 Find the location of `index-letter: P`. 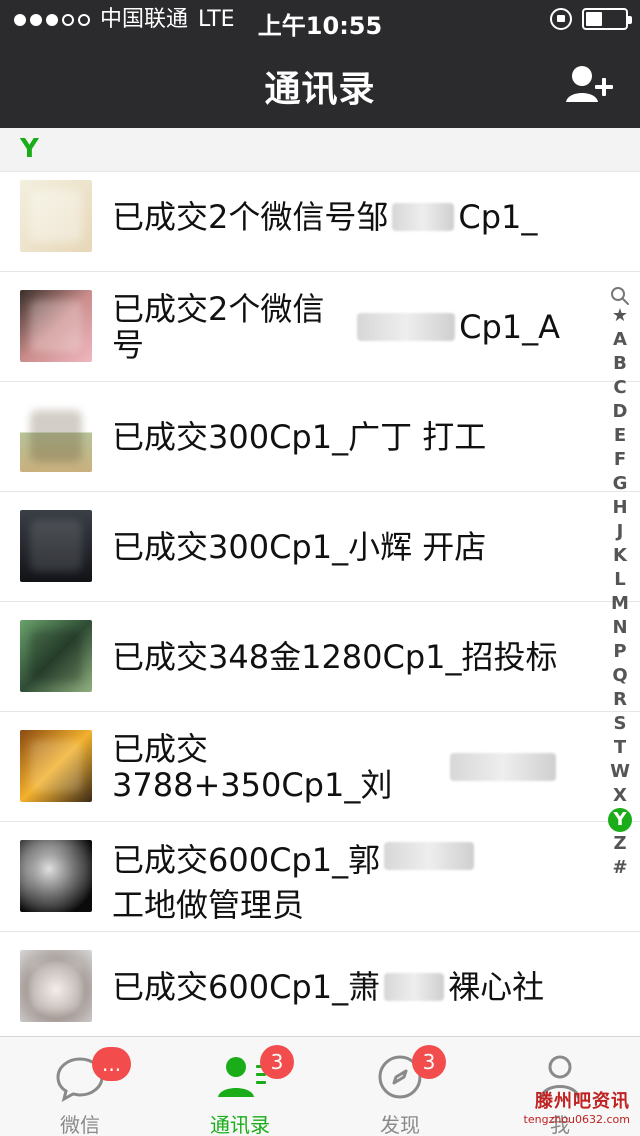

index-letter: P is located at coordinates (620, 652).